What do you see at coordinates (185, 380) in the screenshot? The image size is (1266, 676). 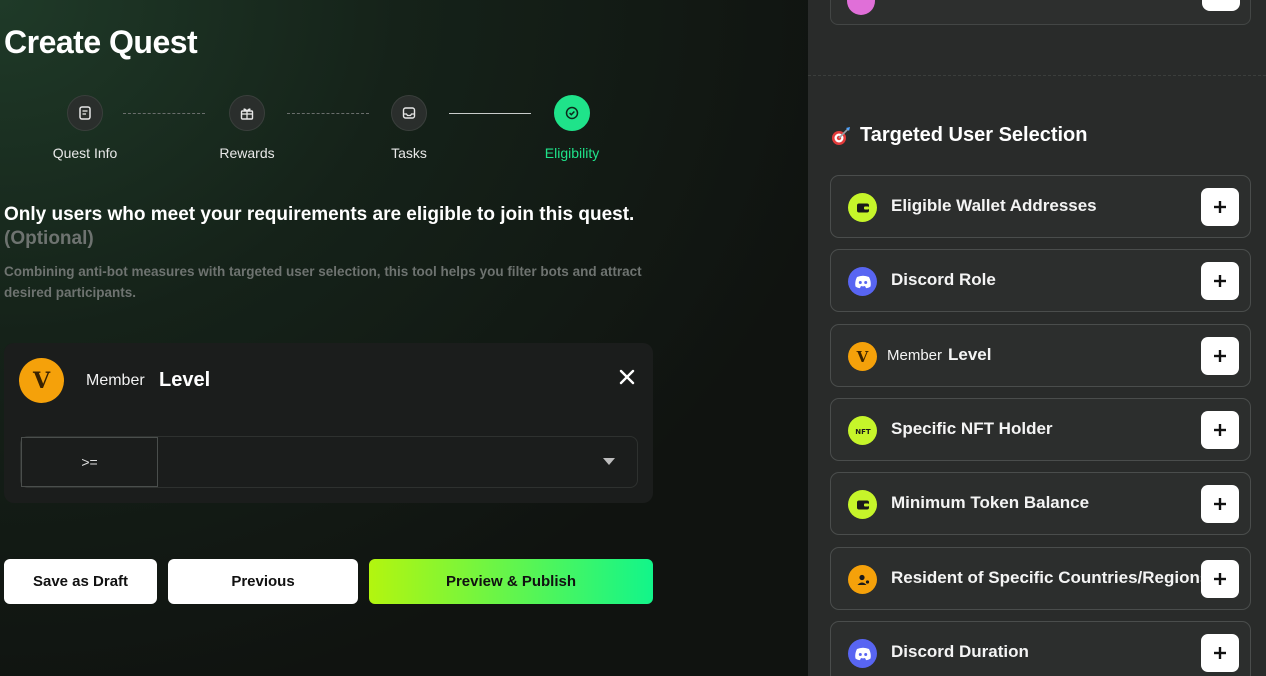 I see `condition-level-label: Level` at bounding box center [185, 380].